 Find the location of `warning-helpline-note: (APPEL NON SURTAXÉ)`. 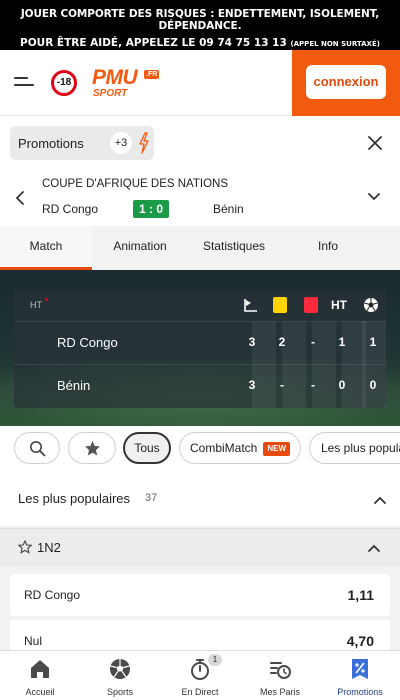

warning-helpline-note: (APPEL NON SURTAXÉ) is located at coordinates (335, 44).